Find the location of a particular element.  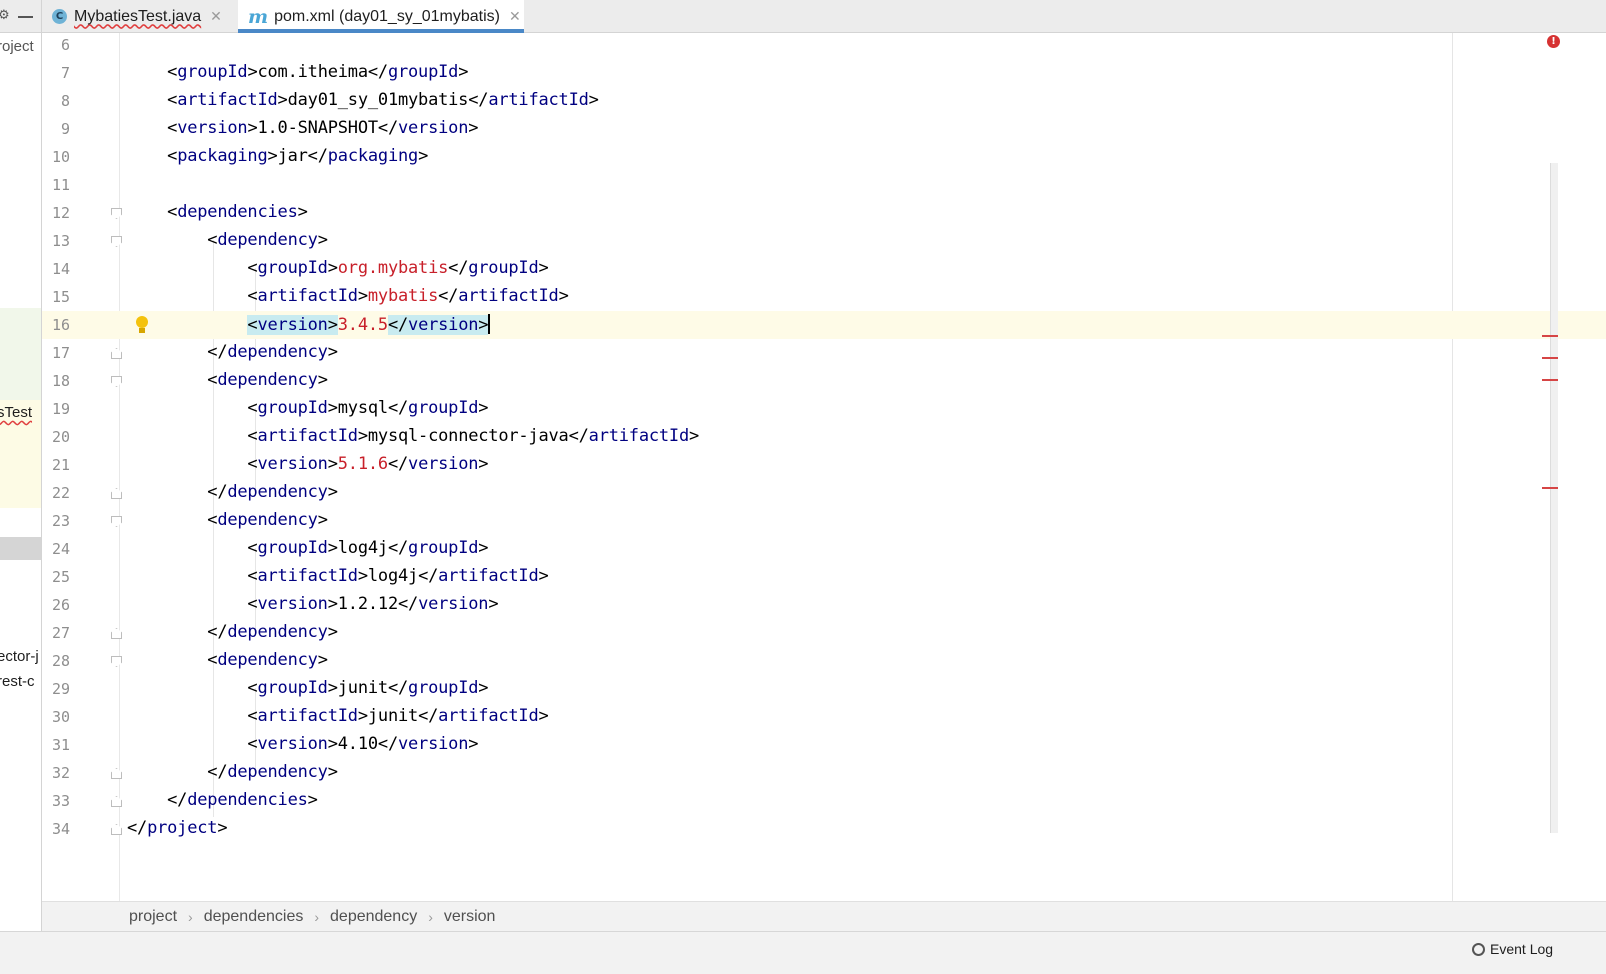

code-text: <artifactId>log4j</artifactId> is located at coordinates (338, 576).